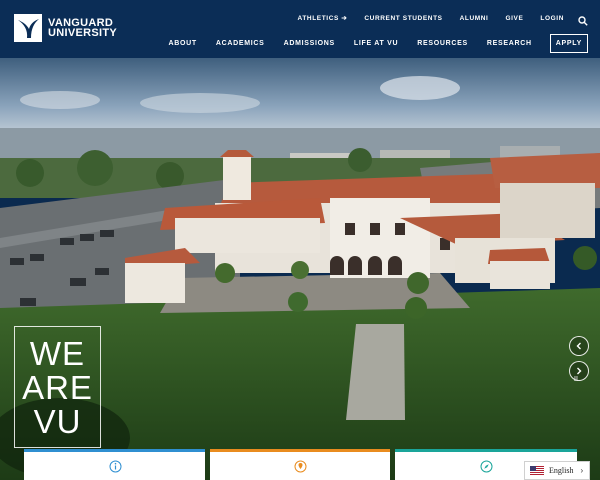 The height and width of the screenshot is (480, 600). Describe the element at coordinates (182, 43) in the screenshot. I see `nav-item-about: ABOUT` at that location.